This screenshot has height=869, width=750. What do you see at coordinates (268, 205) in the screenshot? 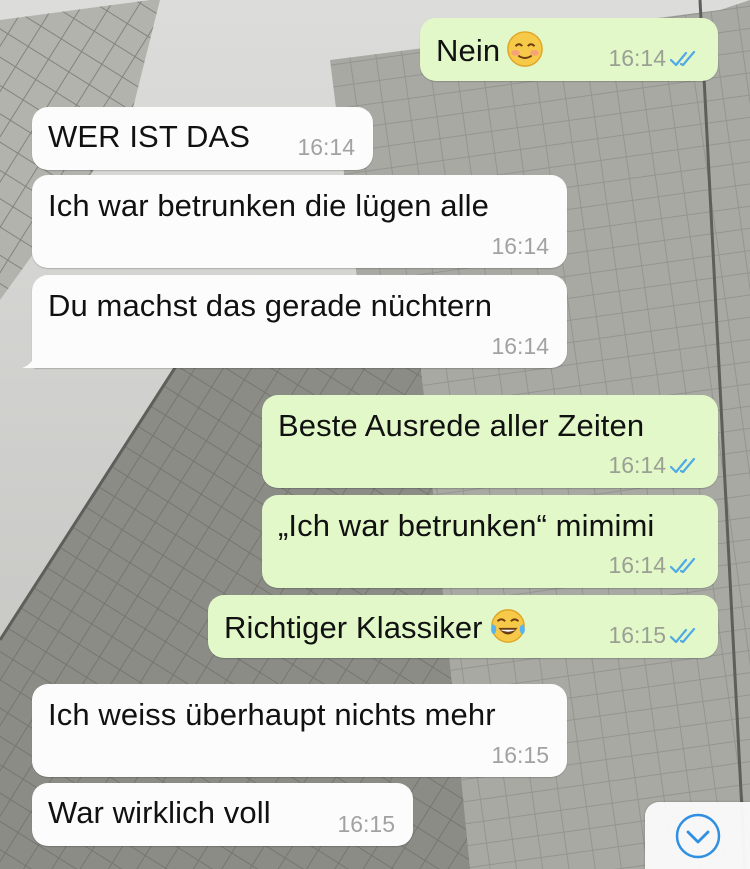
I see `message-text: Ich war betrunken die lügen alle` at bounding box center [268, 205].